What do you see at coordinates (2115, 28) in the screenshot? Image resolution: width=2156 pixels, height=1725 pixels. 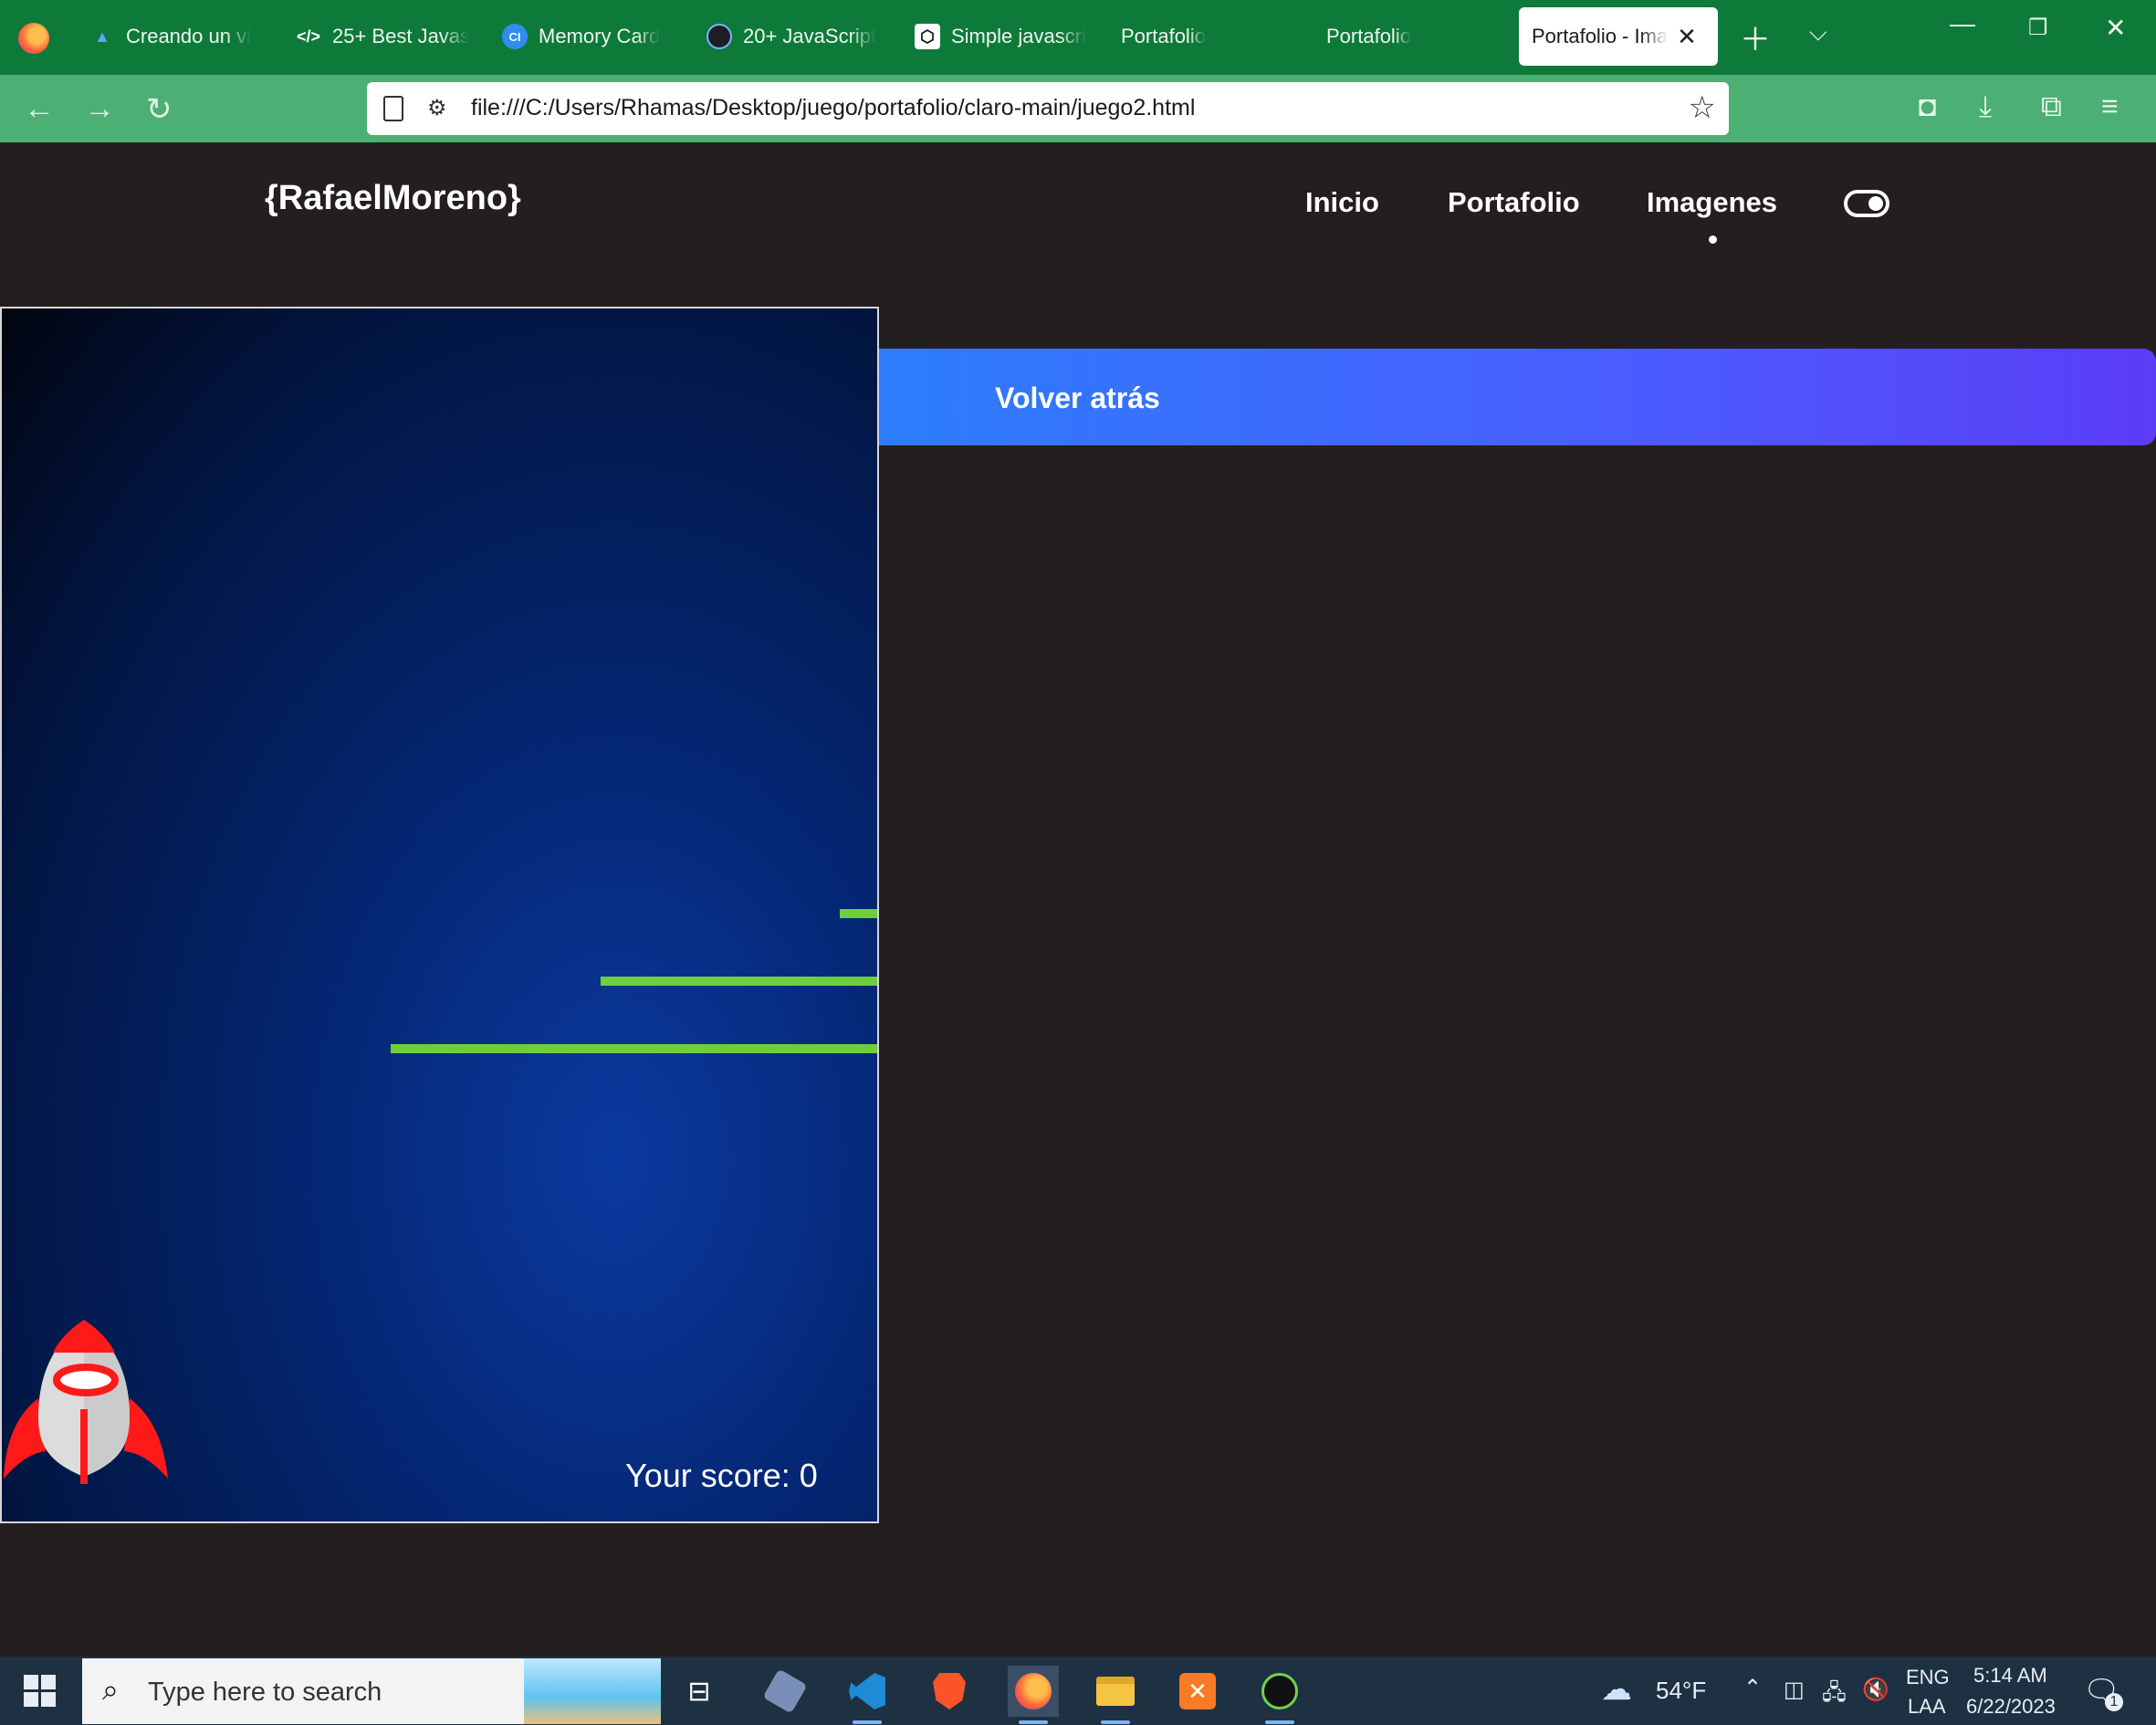 I see `window-close-icon: ✕` at bounding box center [2115, 28].